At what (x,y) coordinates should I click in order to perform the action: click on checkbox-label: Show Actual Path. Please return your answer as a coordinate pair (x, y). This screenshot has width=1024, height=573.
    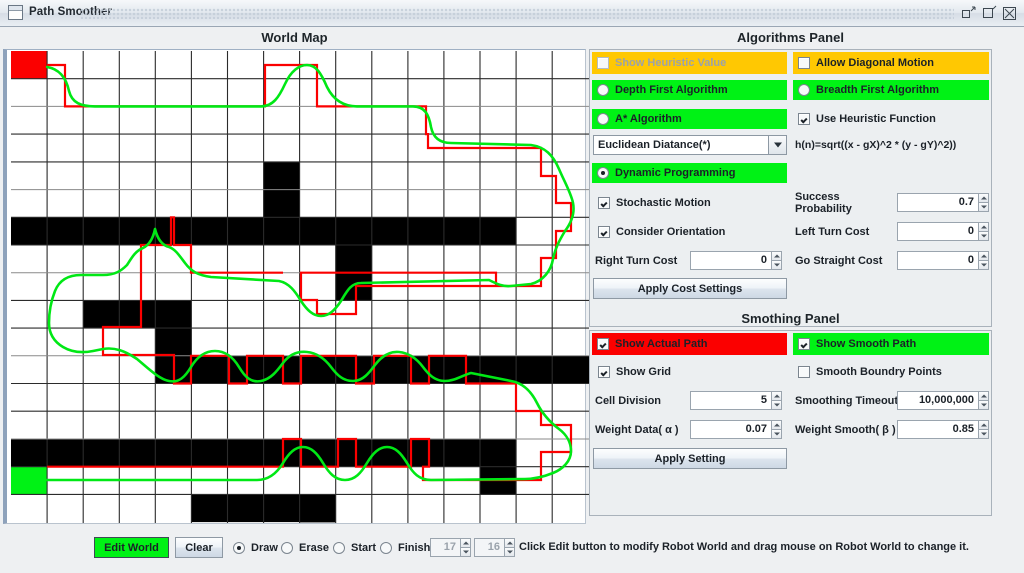
    Looking at the image, I should click on (661, 344).